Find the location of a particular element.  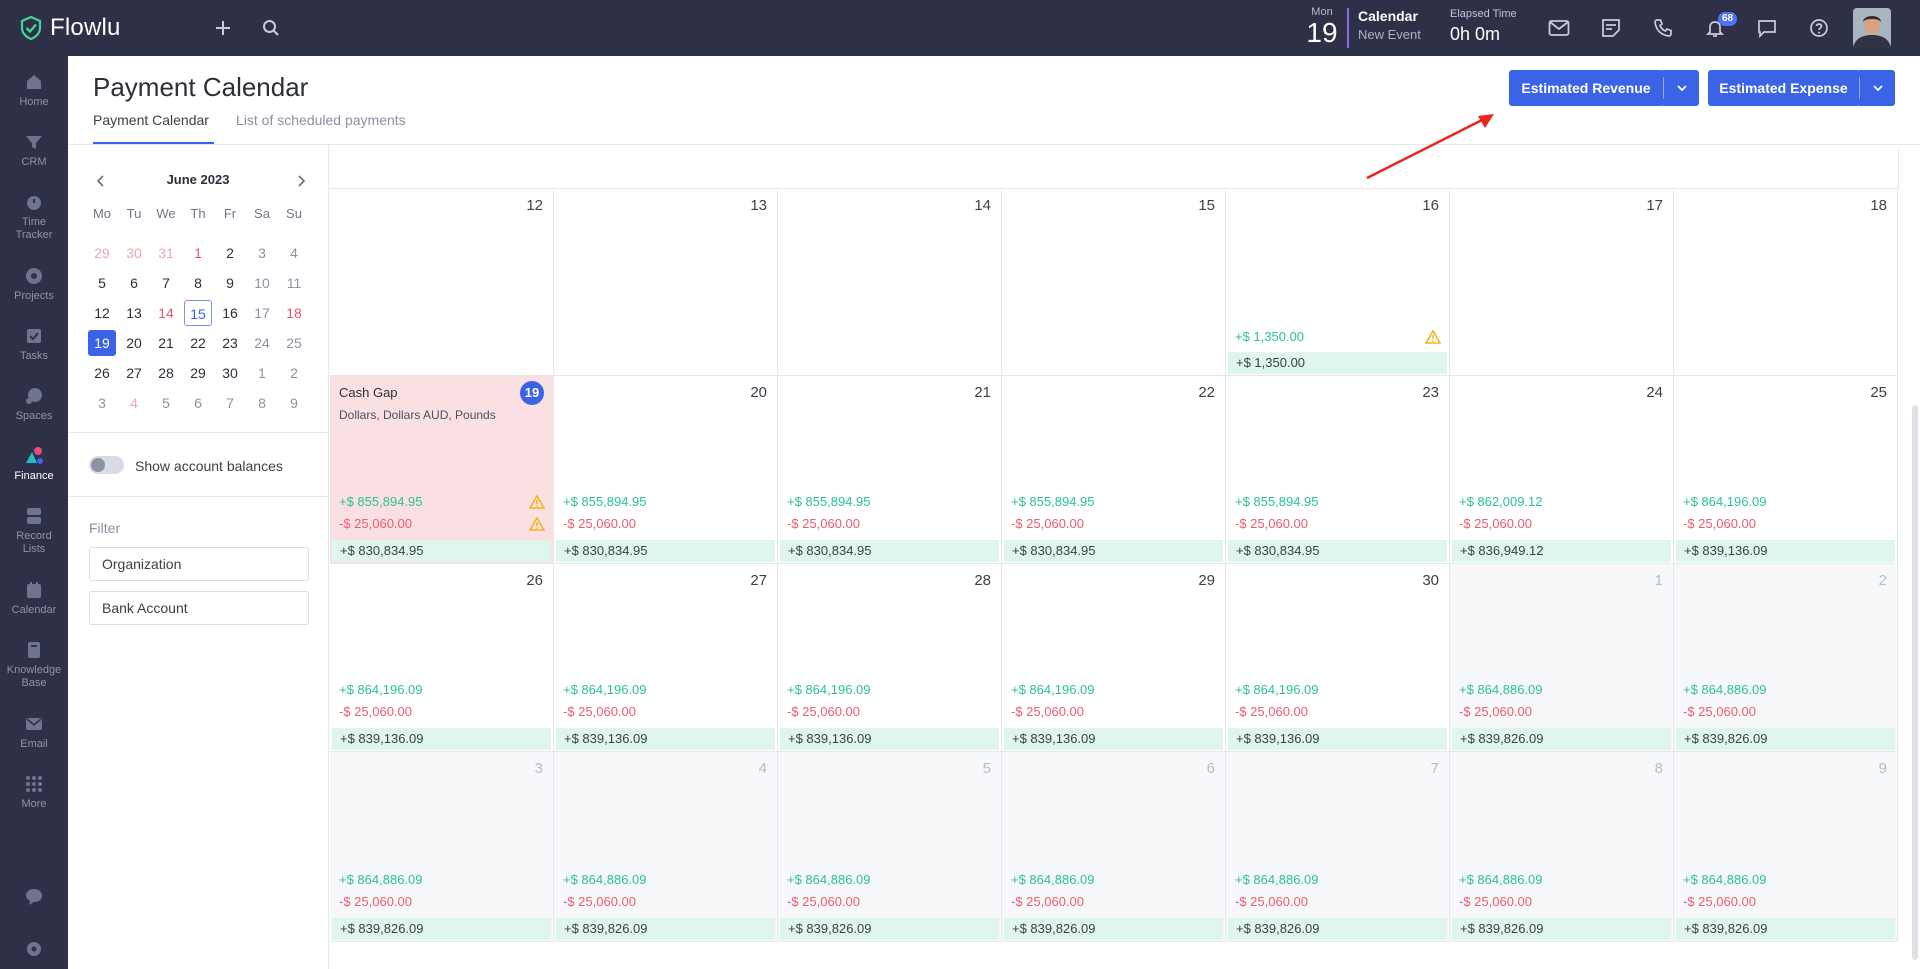

tab-payment-calendar: Payment Calendar is located at coordinates (151, 120).